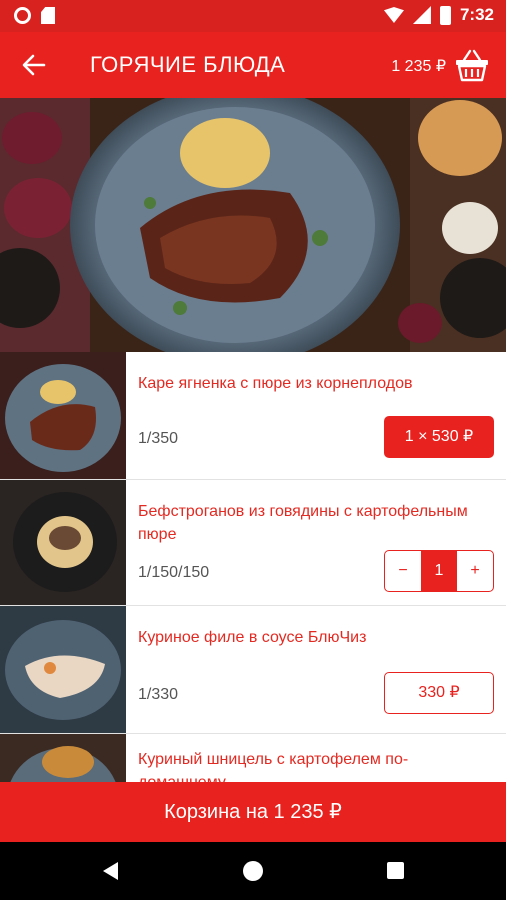  Describe the element at coordinates (34, 65) in the screenshot. I see `back-arrow-icon` at that location.